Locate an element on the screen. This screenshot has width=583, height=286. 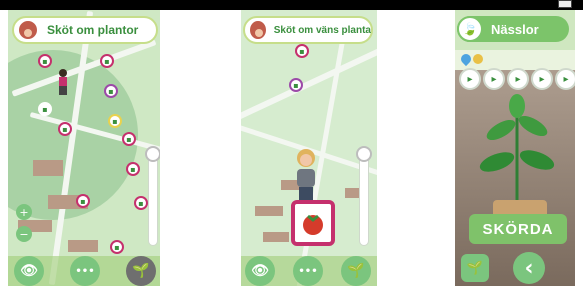
page-title: Sköt om väns planta is located at coordinates (322, 30).